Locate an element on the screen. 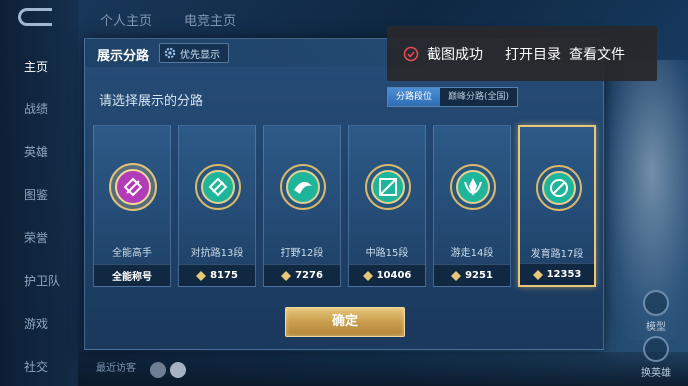  card-foot: 10406 is located at coordinates (387, 275).